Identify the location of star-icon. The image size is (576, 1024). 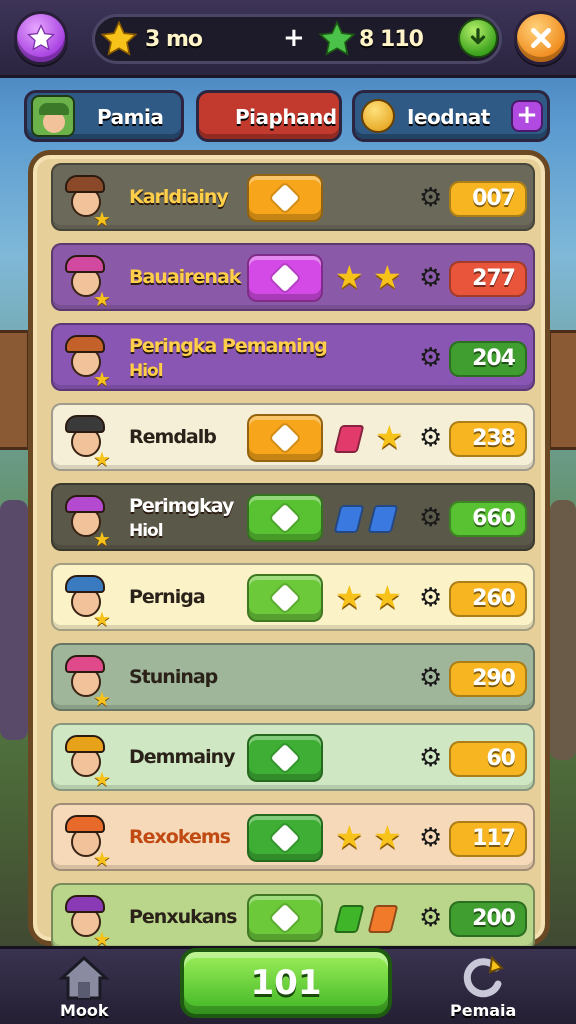
(41, 37).